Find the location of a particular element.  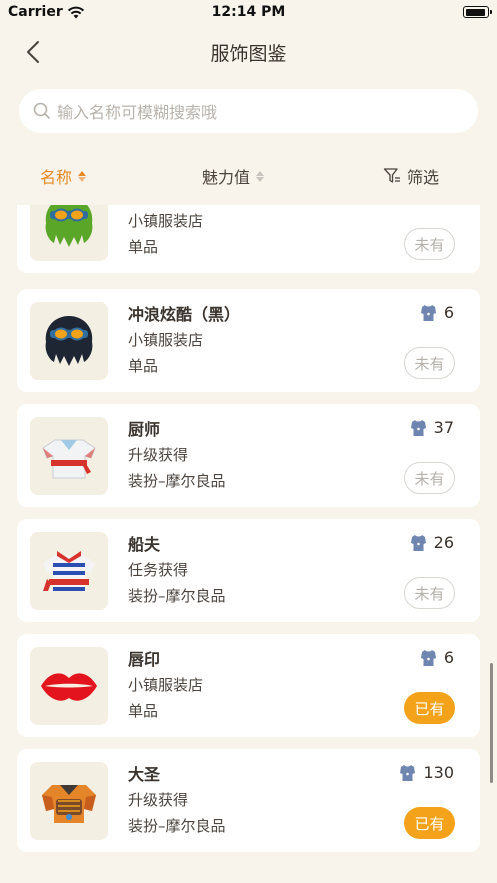

sort-by-name-button: 名称 is located at coordinates (63, 176).